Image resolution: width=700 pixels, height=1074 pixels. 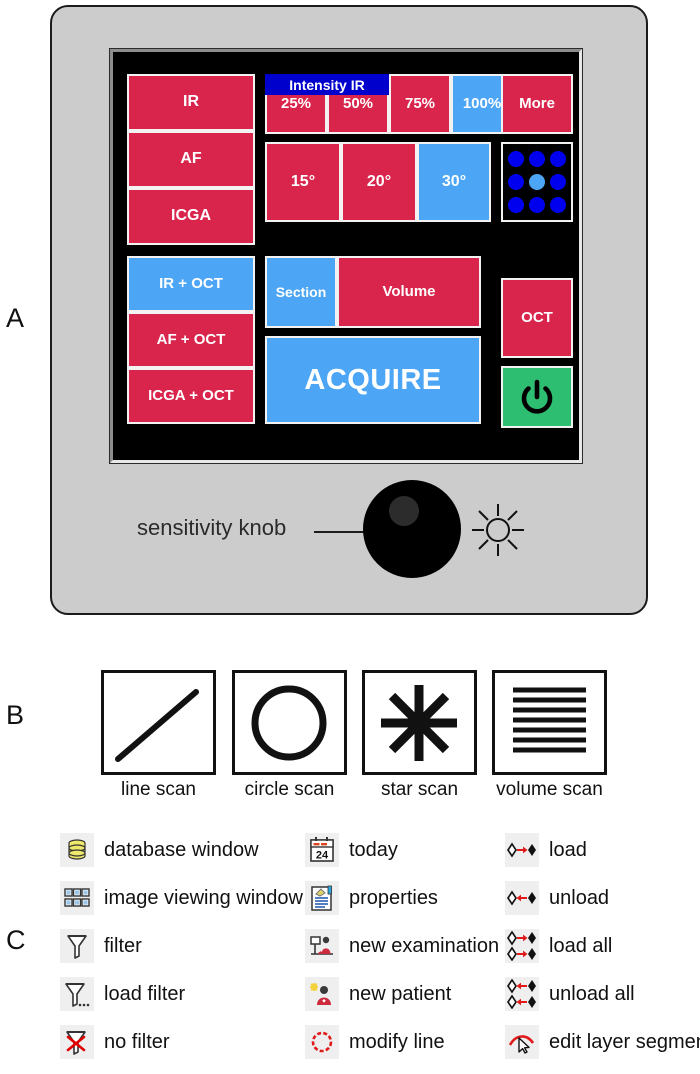 I want to click on legend-label: image viewing window, so click(x=203, y=897).